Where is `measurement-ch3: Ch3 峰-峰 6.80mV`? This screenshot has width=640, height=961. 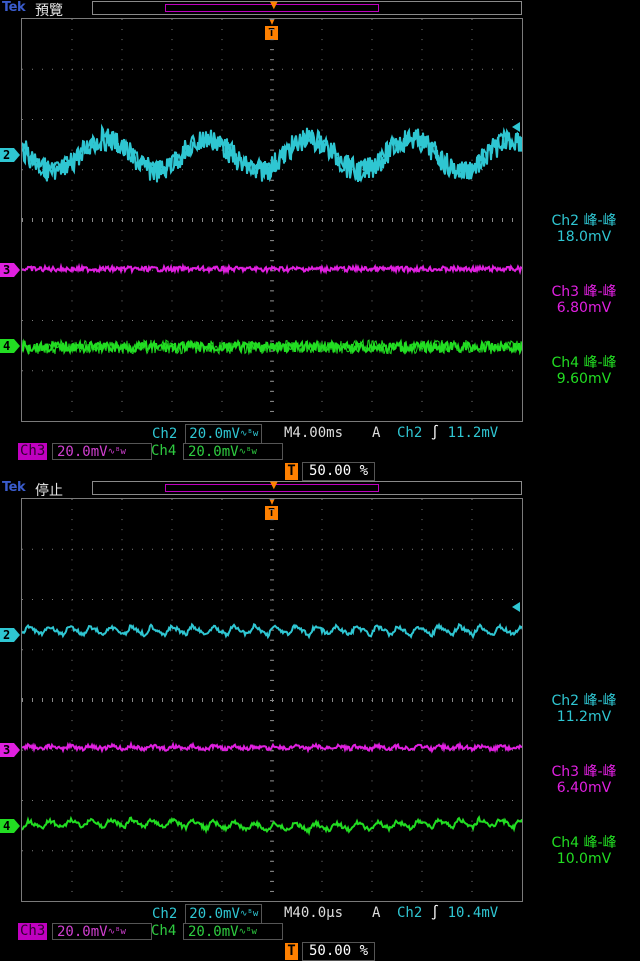
measurement-ch3: Ch3 峰-峰 6.80mV is located at coordinates (584, 300).